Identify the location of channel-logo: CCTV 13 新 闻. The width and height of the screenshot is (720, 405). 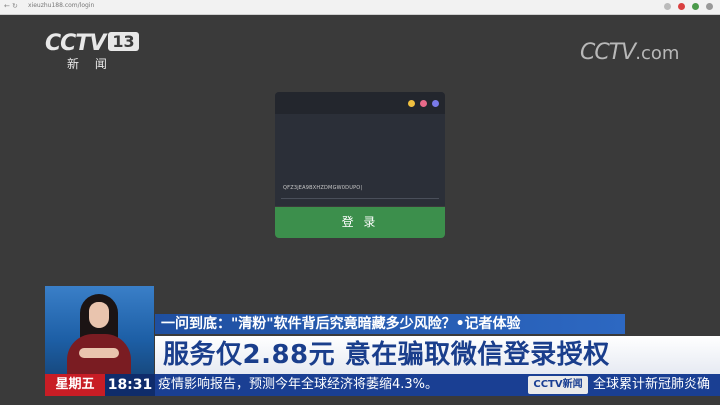
(92, 51).